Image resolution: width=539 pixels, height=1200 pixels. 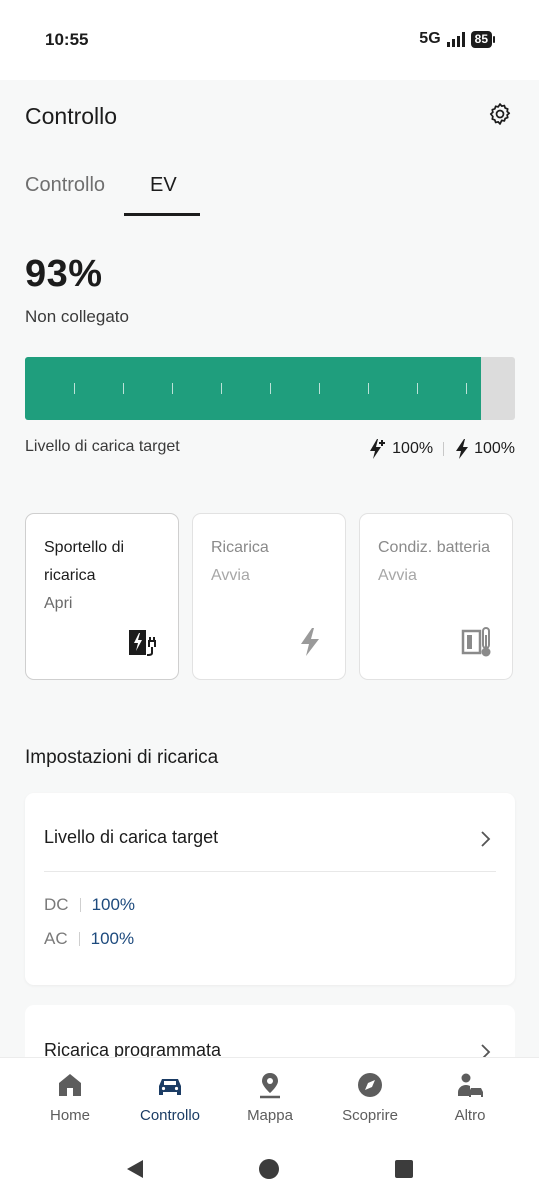 I want to click on nav-scoprire: Scoprire, so click(x=370, y=1097).